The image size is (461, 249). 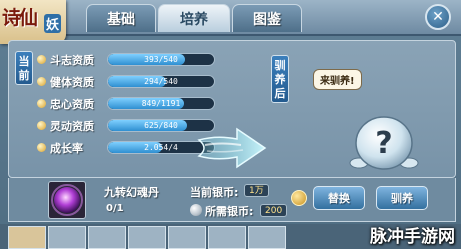 I want to click on soul-pill-icon, so click(x=67, y=200).